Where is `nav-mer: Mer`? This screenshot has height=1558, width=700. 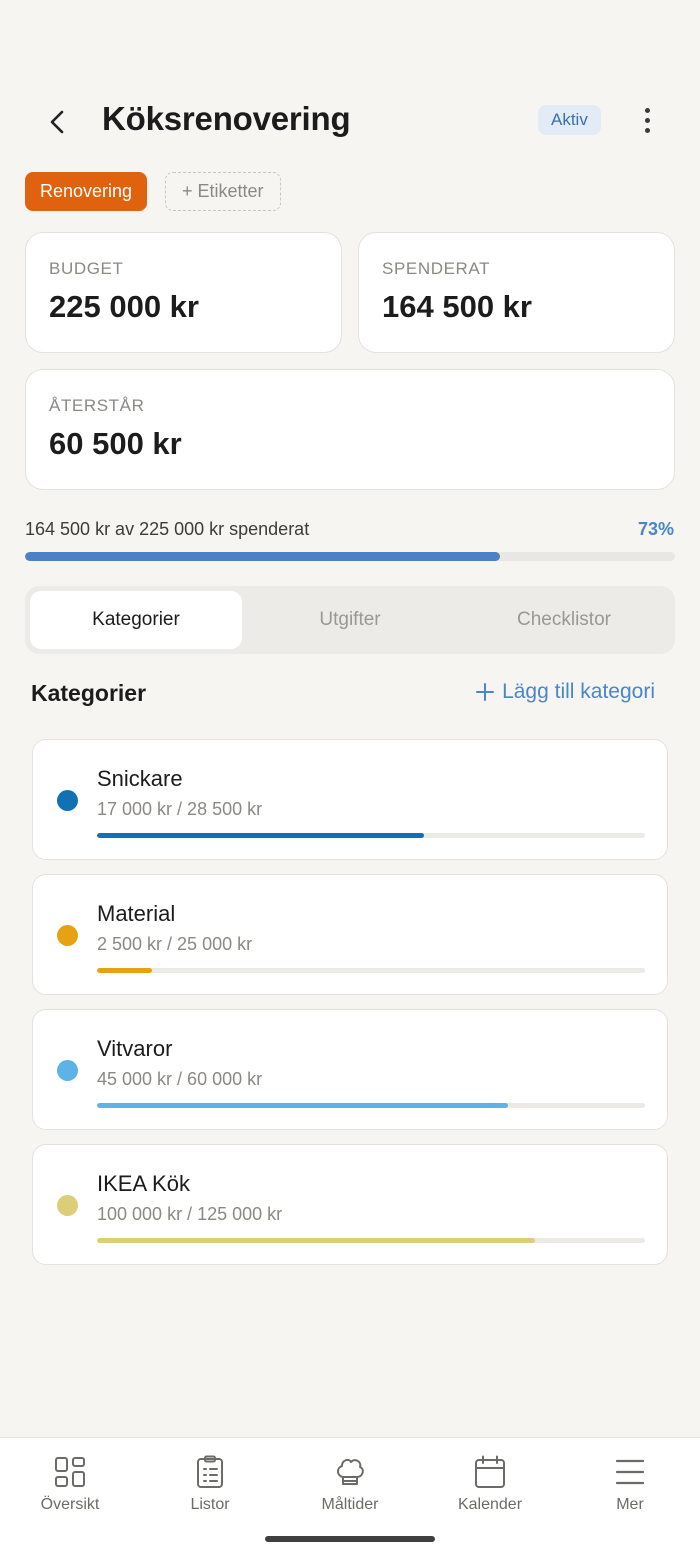
nav-mer: Mer is located at coordinates (630, 1484).